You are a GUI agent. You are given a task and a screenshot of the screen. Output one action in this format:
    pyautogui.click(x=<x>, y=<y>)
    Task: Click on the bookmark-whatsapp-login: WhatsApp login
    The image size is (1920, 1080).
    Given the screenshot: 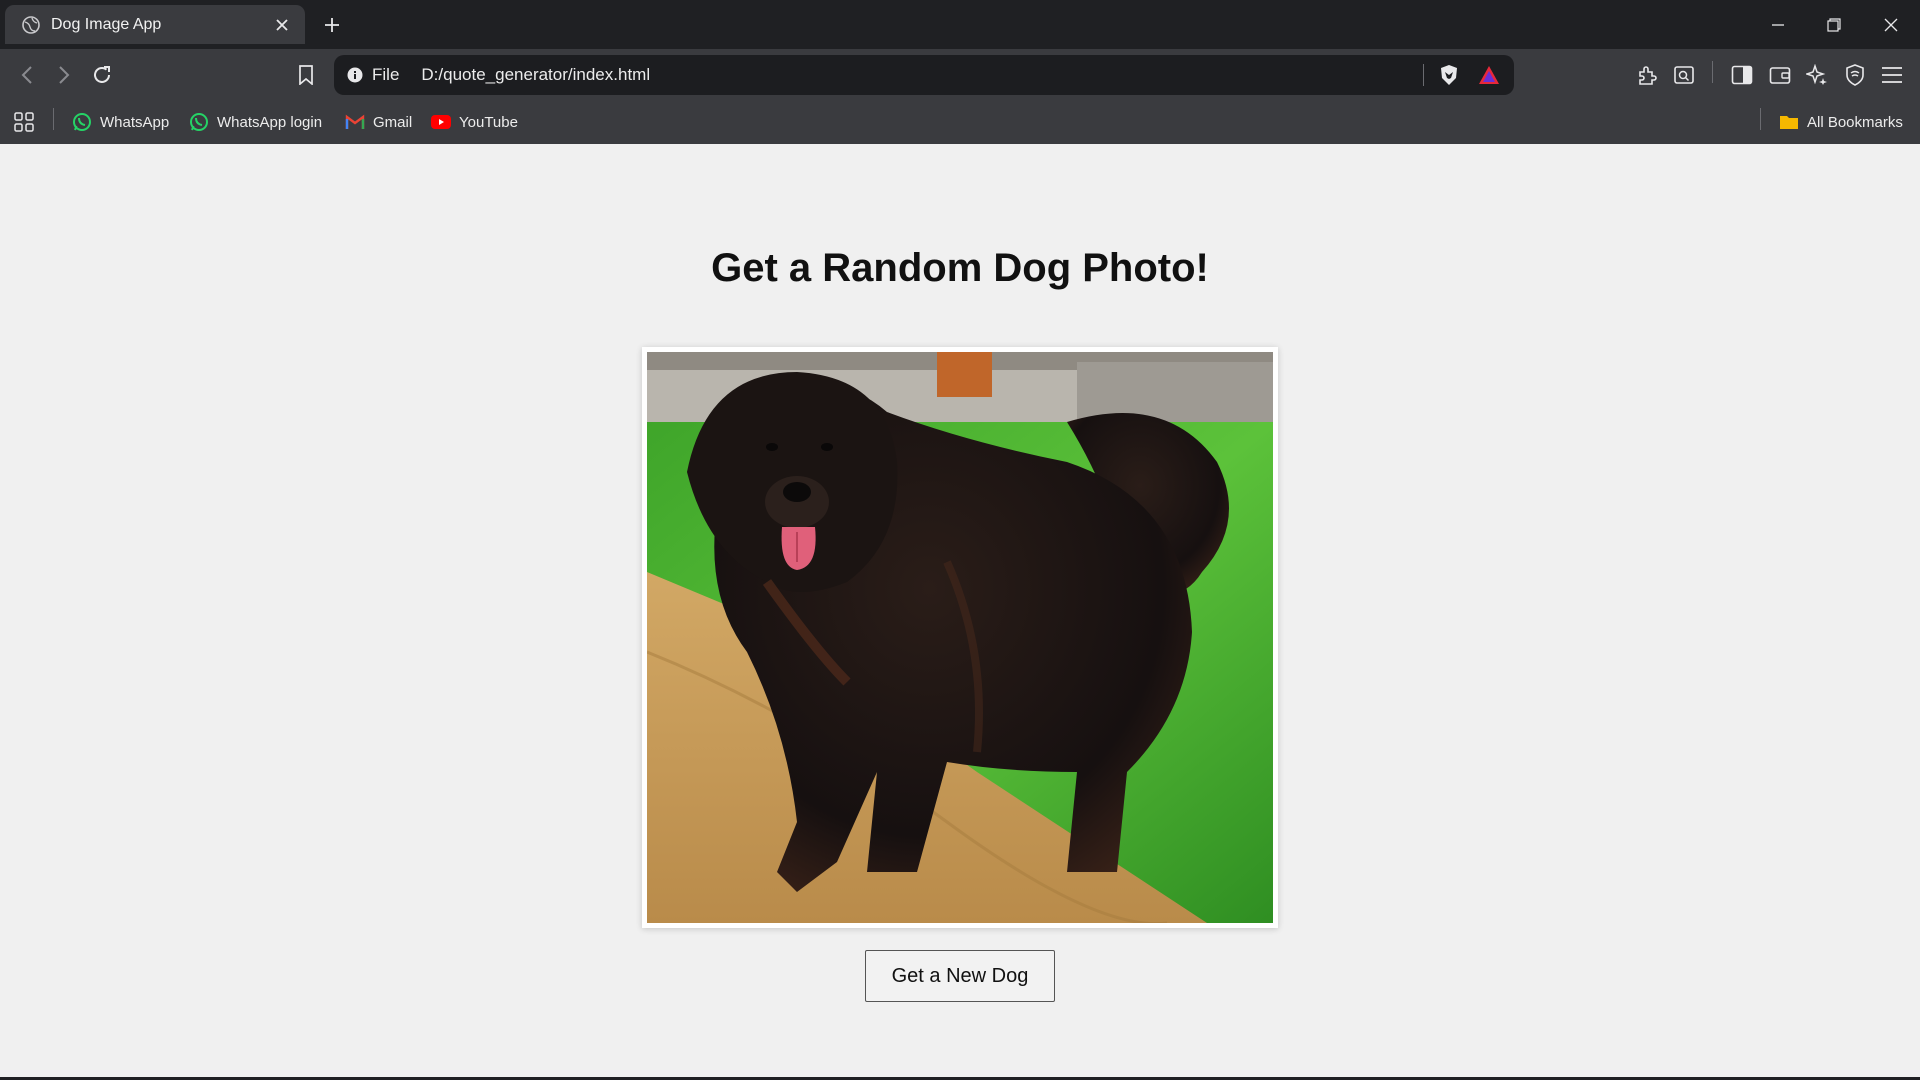 What is the action you would take?
    pyautogui.click(x=255, y=122)
    